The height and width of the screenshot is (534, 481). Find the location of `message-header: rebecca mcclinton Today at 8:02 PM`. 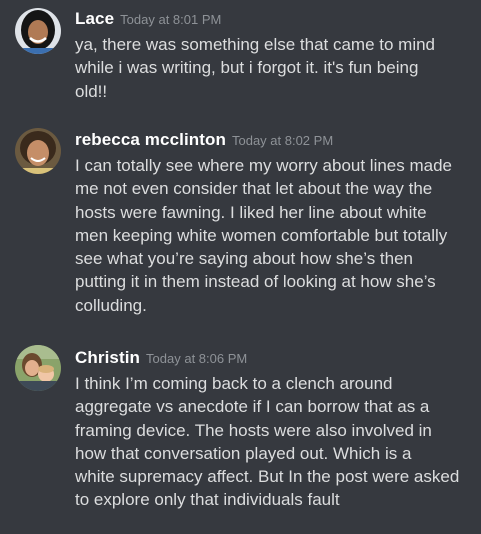

message-header: rebecca mcclinton Today at 8:02 PM is located at coordinates (204, 140).